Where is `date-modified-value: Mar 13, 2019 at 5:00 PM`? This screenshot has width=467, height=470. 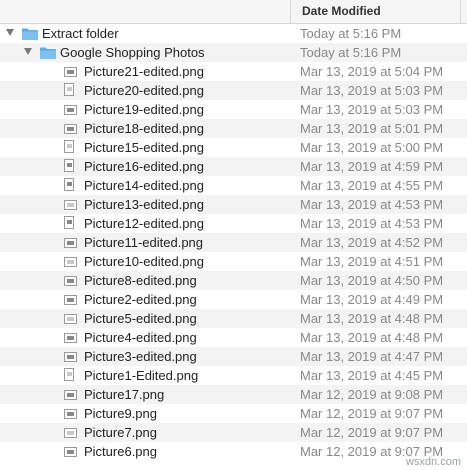
date-modified-value: Mar 13, 2019 at 5:00 PM is located at coordinates (372, 147).